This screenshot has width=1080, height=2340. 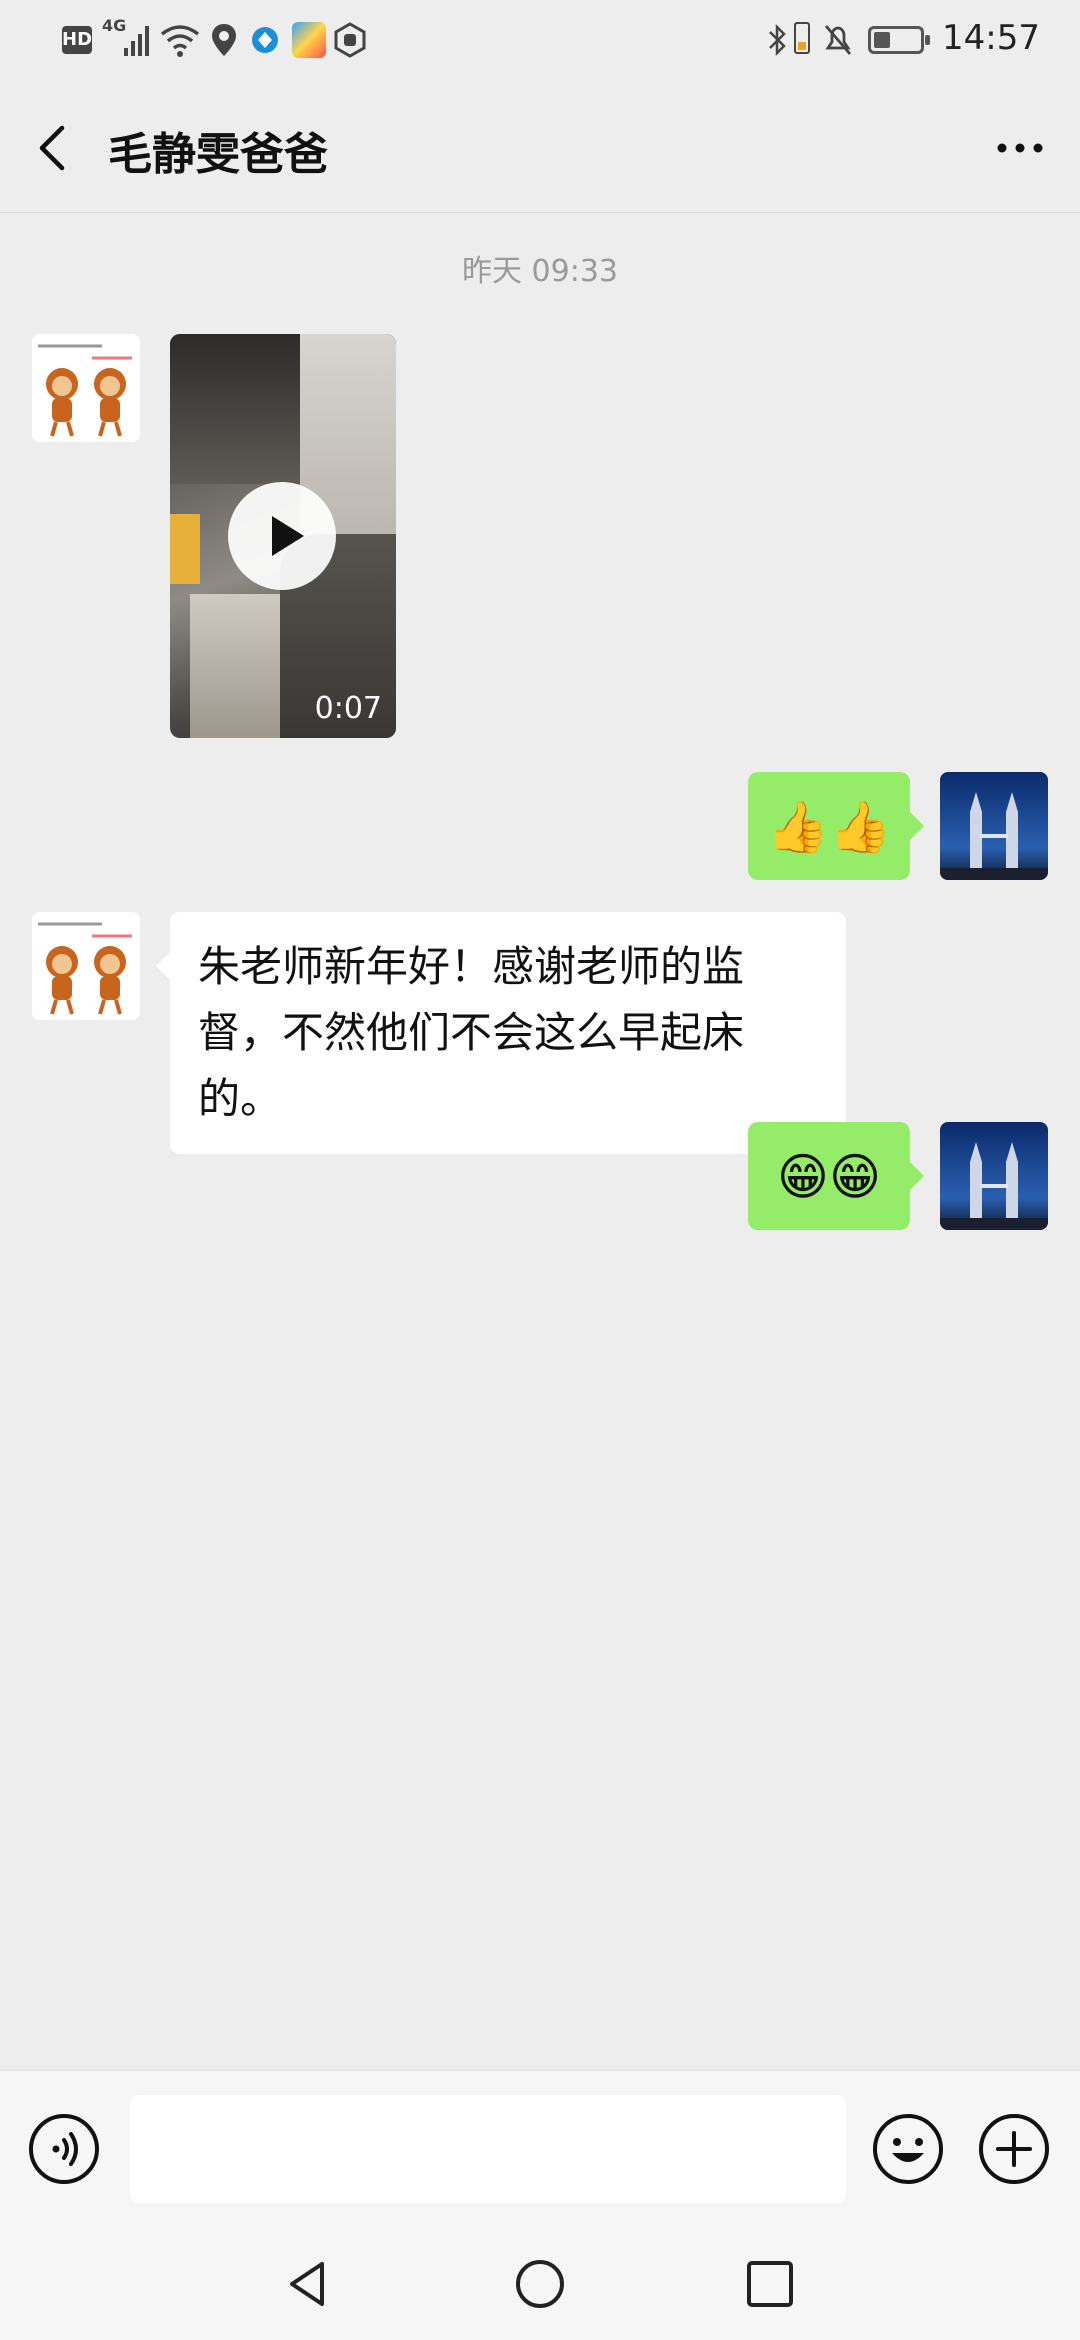 What do you see at coordinates (224, 40) in the screenshot?
I see `location-icon` at bounding box center [224, 40].